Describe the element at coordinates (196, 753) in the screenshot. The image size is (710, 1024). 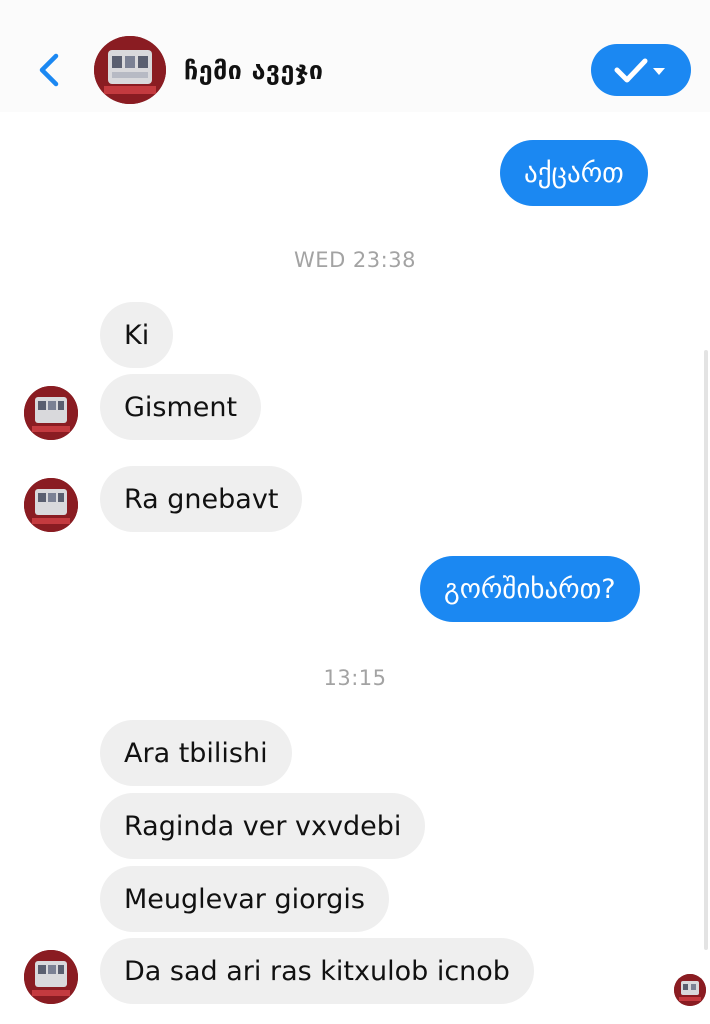
I see `incoming-message: Ara tbilishi` at that location.